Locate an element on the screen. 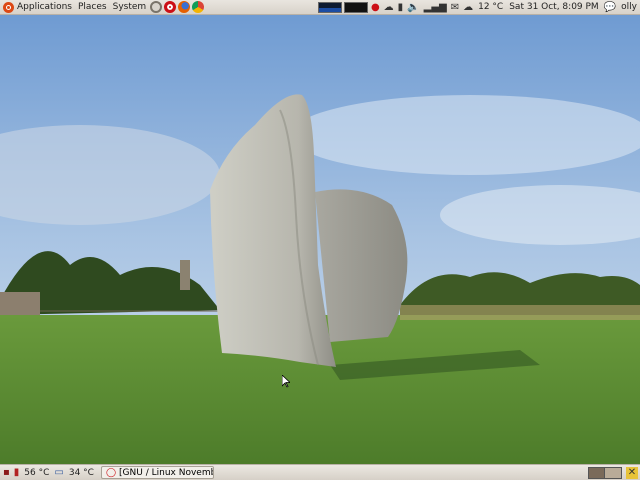 The image size is (640, 480). system-menu-label: System is located at coordinates (129, 7).